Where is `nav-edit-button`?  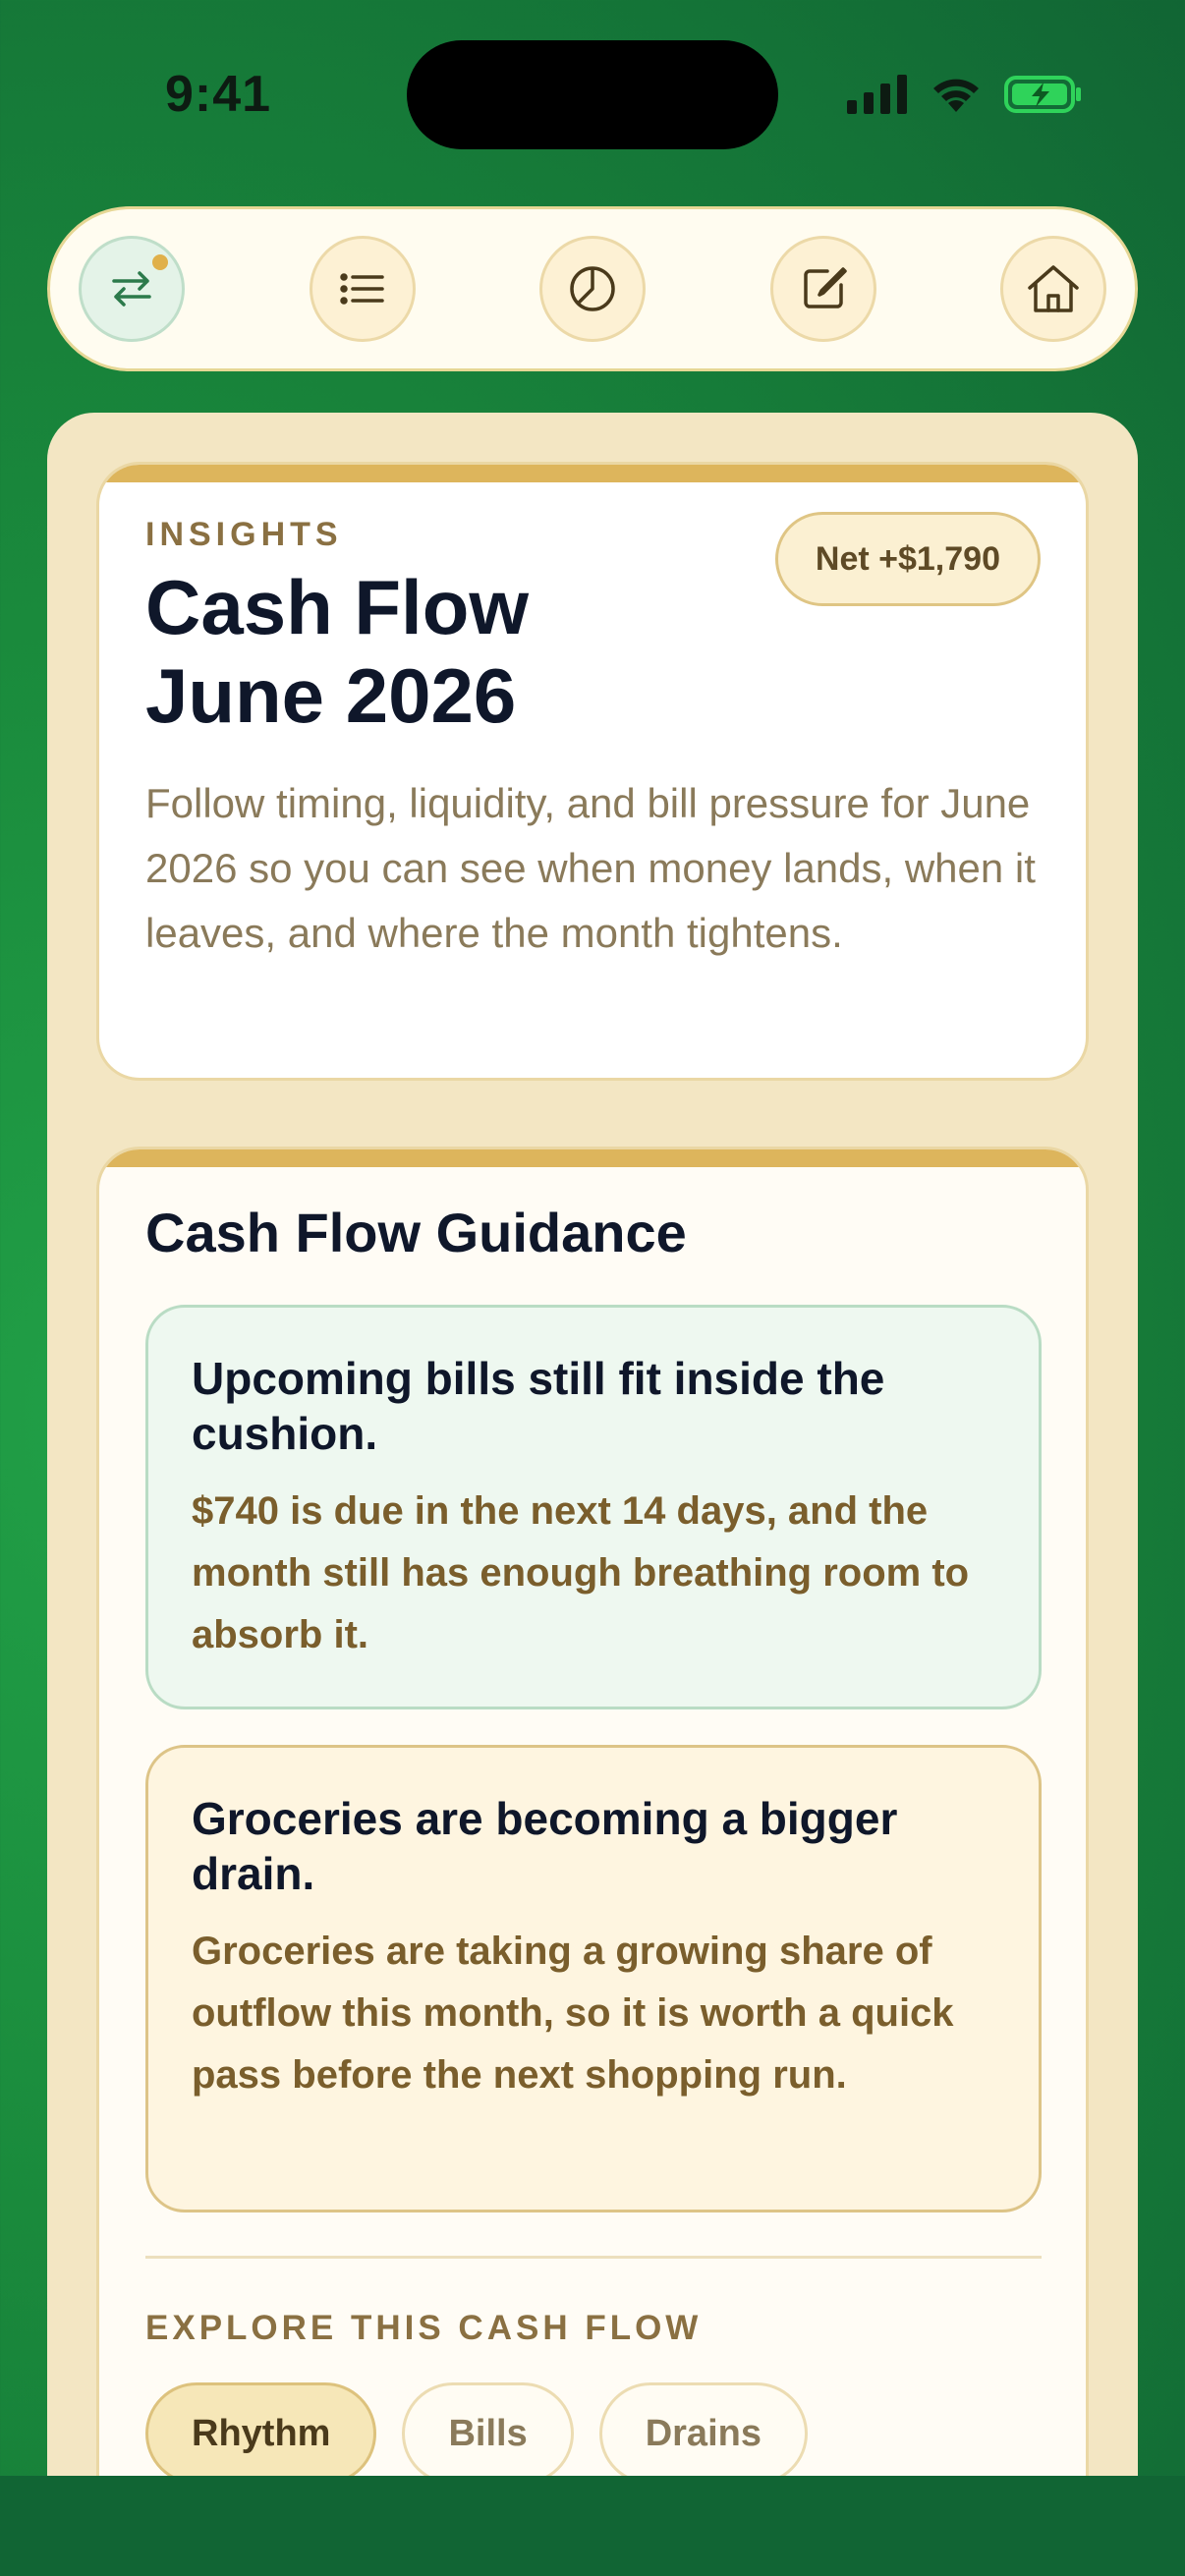
nav-edit-button is located at coordinates (823, 289).